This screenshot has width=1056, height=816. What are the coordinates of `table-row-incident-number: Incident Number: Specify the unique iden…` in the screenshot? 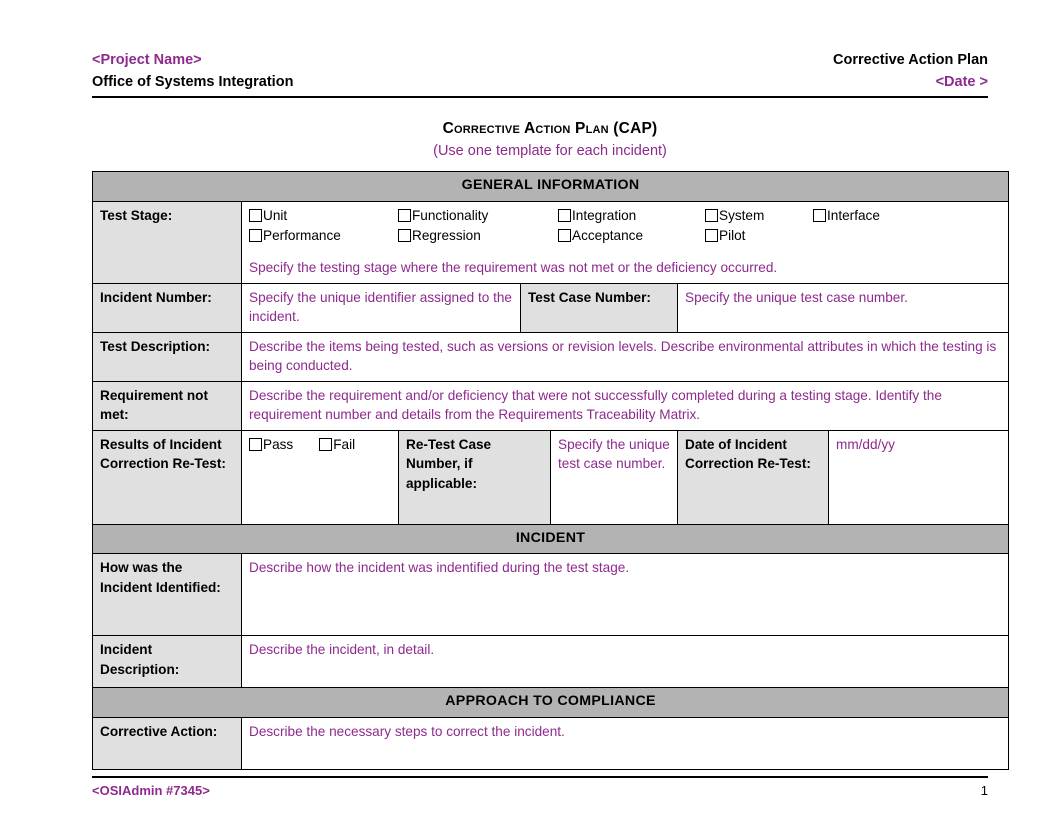 It's located at (551, 307).